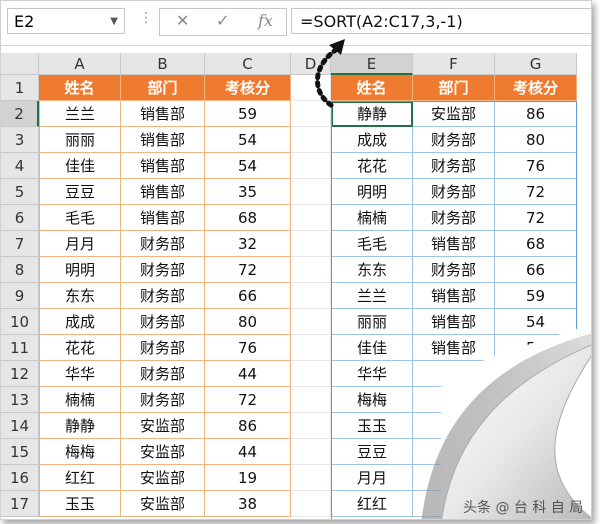 This screenshot has width=600, height=524. Describe the element at coordinates (20, 400) in the screenshot. I see `row-header-13: 13` at that location.